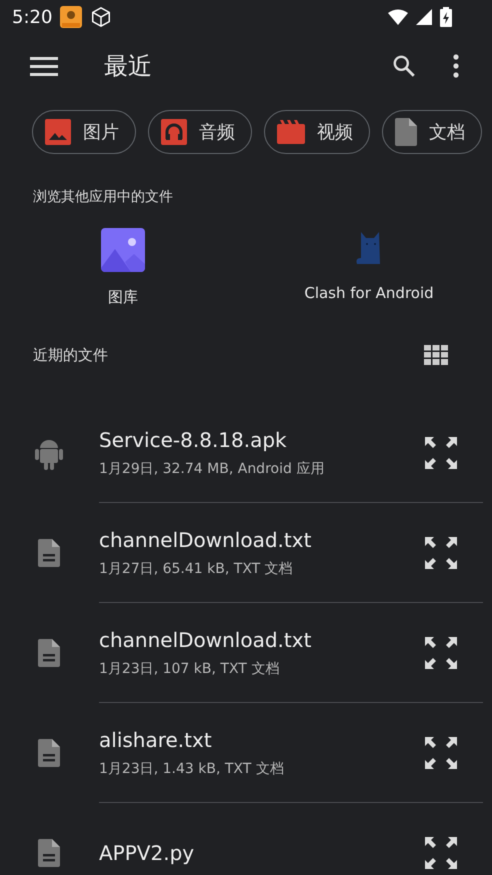 The image size is (492, 875). I want to click on cube-icon, so click(101, 17).